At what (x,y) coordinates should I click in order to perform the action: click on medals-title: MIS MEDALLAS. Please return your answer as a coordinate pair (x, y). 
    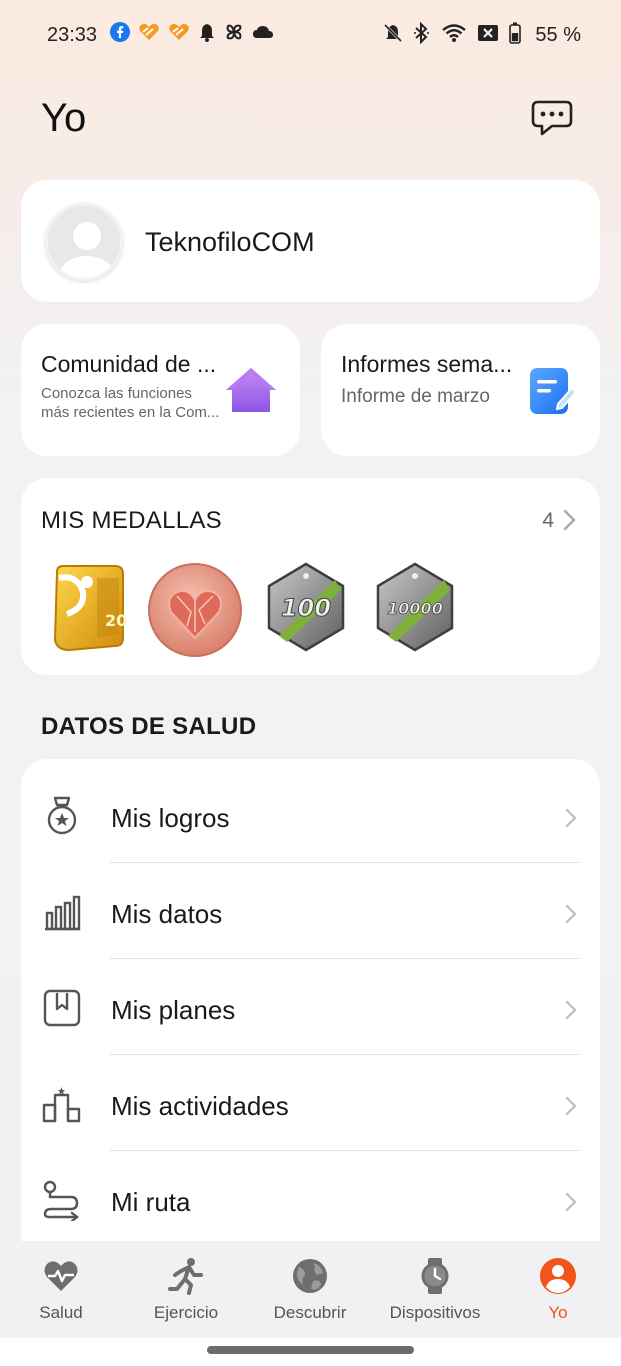
    Looking at the image, I should click on (131, 520).